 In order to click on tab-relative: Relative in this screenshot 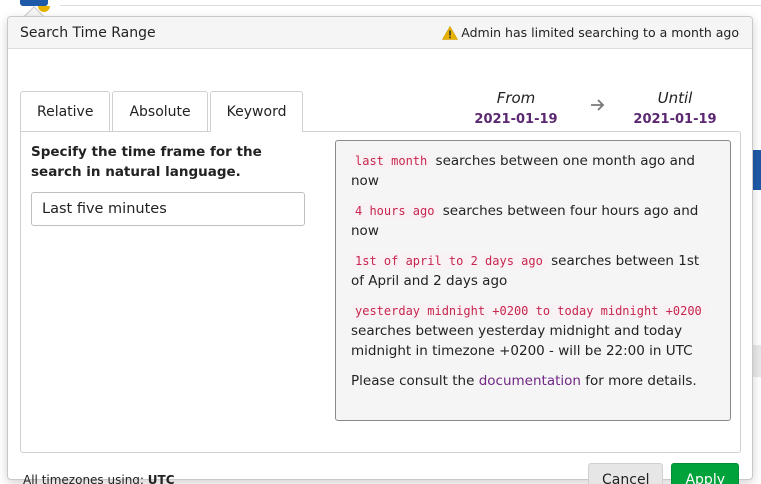, I will do `click(65, 111)`.